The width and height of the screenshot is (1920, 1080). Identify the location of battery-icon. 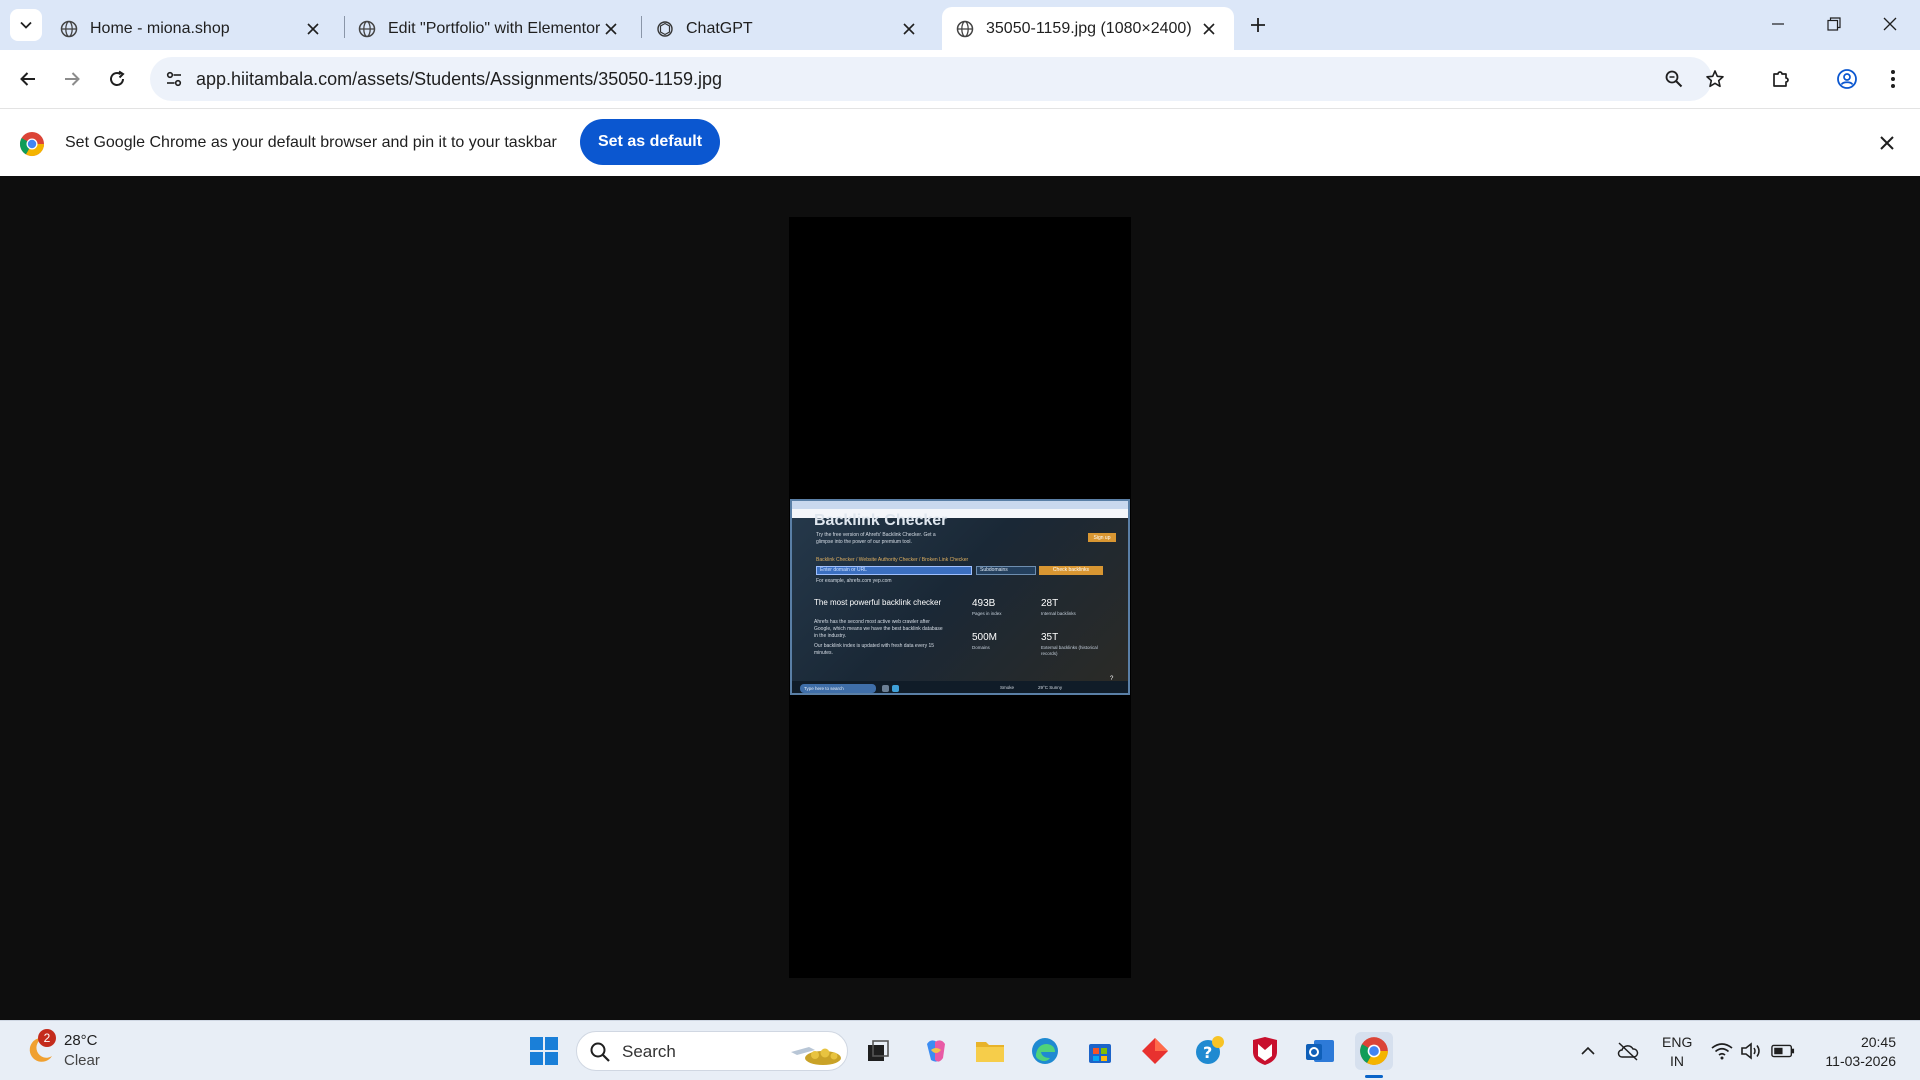
(1783, 1051).